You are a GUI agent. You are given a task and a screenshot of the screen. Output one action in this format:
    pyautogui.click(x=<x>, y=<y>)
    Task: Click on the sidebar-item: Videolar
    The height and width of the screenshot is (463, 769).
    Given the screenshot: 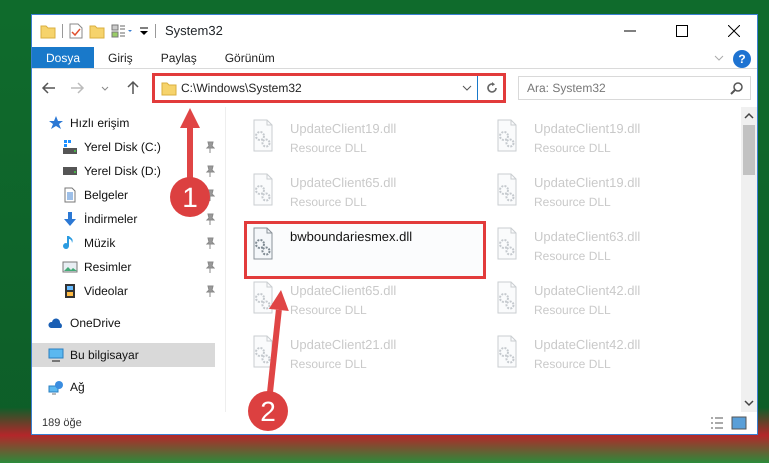 What is the action you would take?
    pyautogui.click(x=85, y=291)
    